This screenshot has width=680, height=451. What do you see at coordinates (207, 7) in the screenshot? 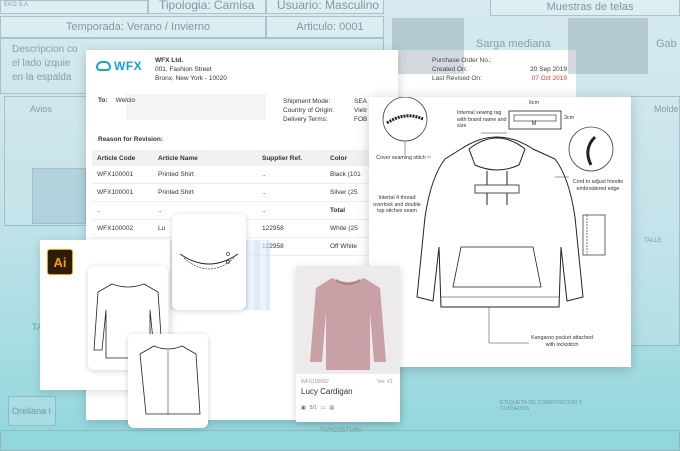
I see `bg-cell-tipologia: Tipologia: Camisa` at bounding box center [207, 7].